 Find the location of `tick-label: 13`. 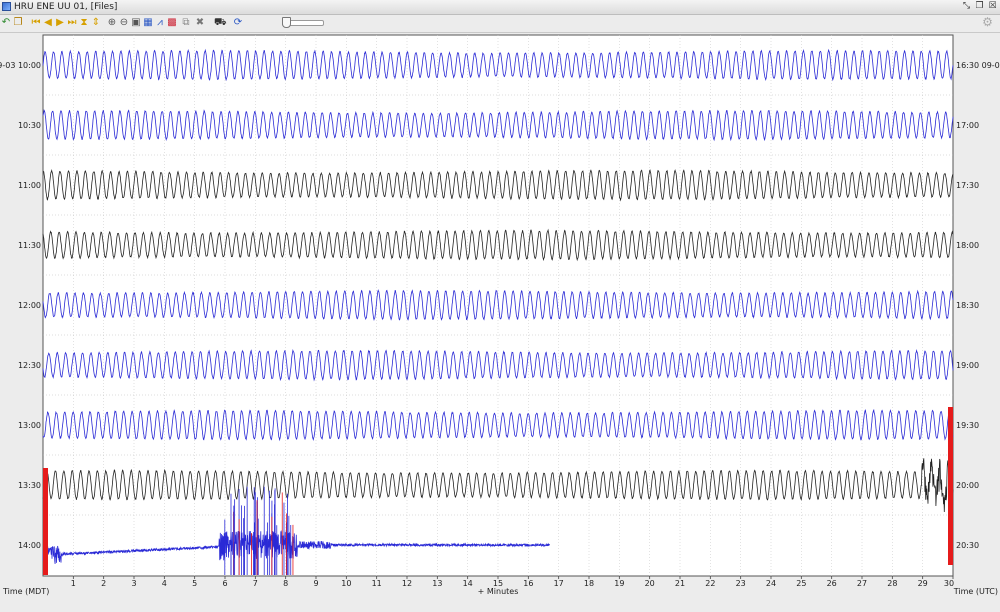

tick-label: 13 is located at coordinates (437, 583).